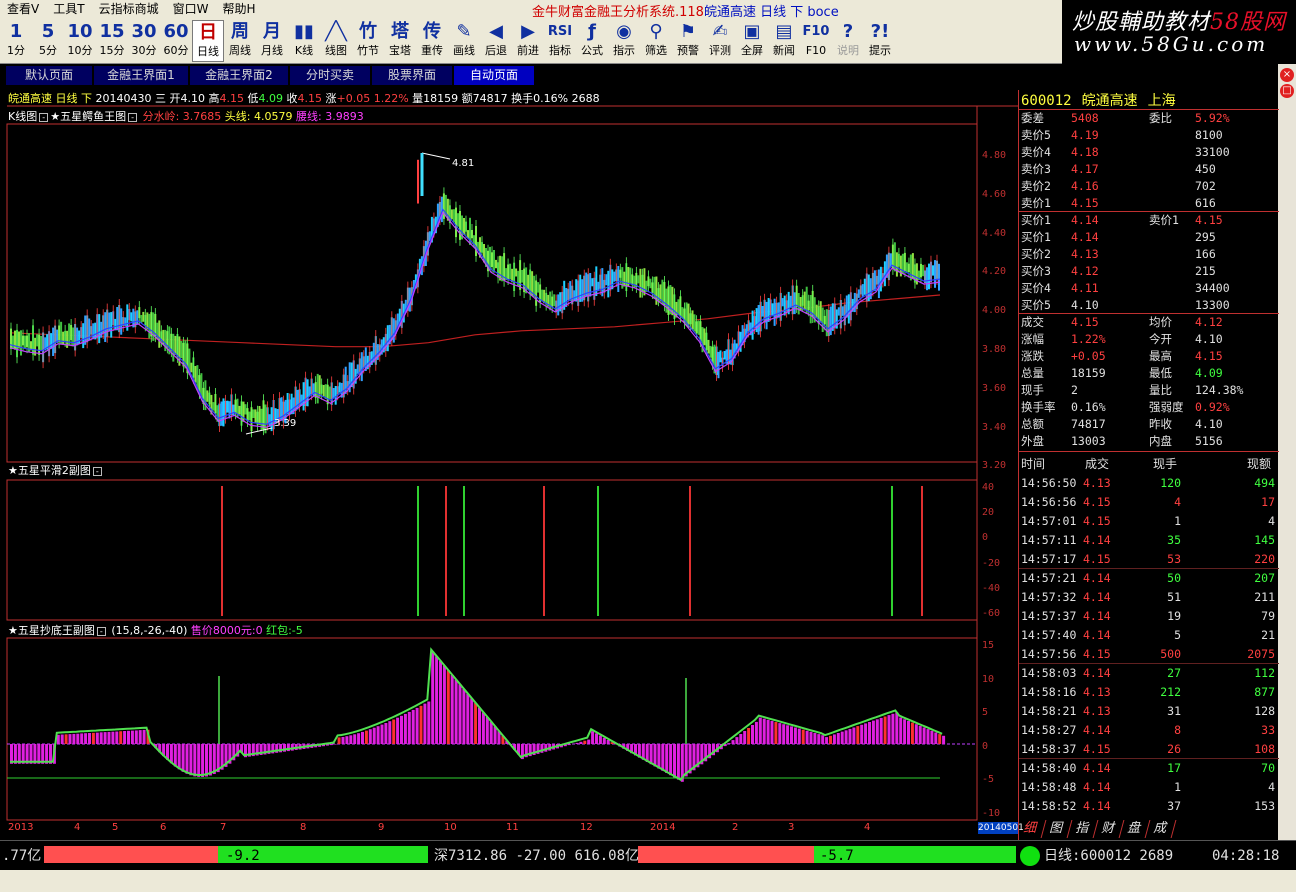 This screenshot has height=892, width=1296. What do you see at coordinates (1287, 75) in the screenshot?
I see `close-icon: ×` at bounding box center [1287, 75].